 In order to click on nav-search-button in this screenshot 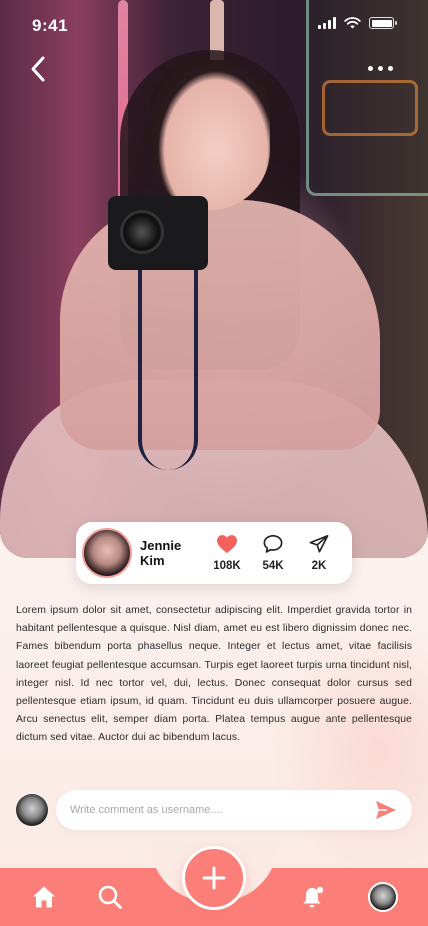, I will do `click(110, 897)`.